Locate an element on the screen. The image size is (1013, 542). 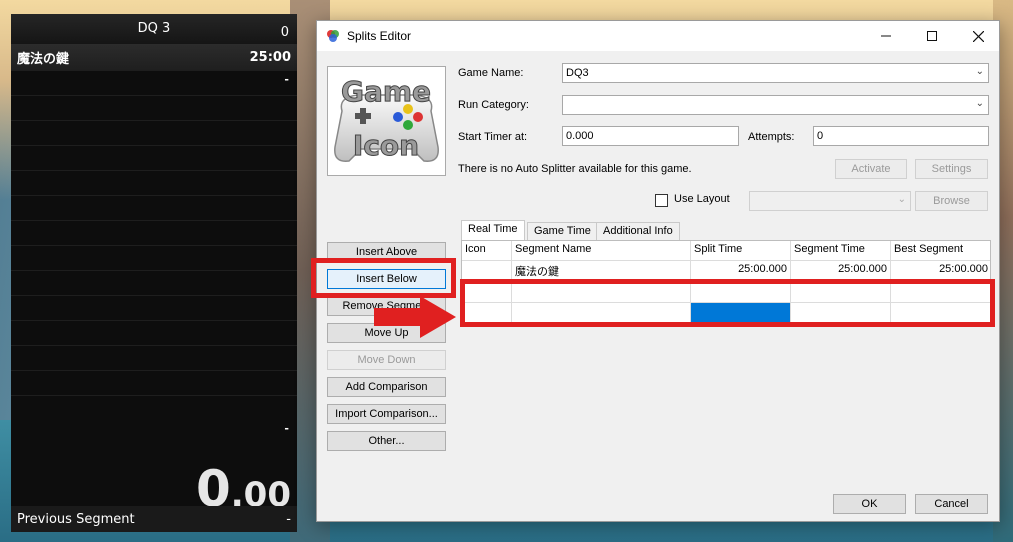
game-name-combobox: DQ3 ⌄ is located at coordinates (775, 73).